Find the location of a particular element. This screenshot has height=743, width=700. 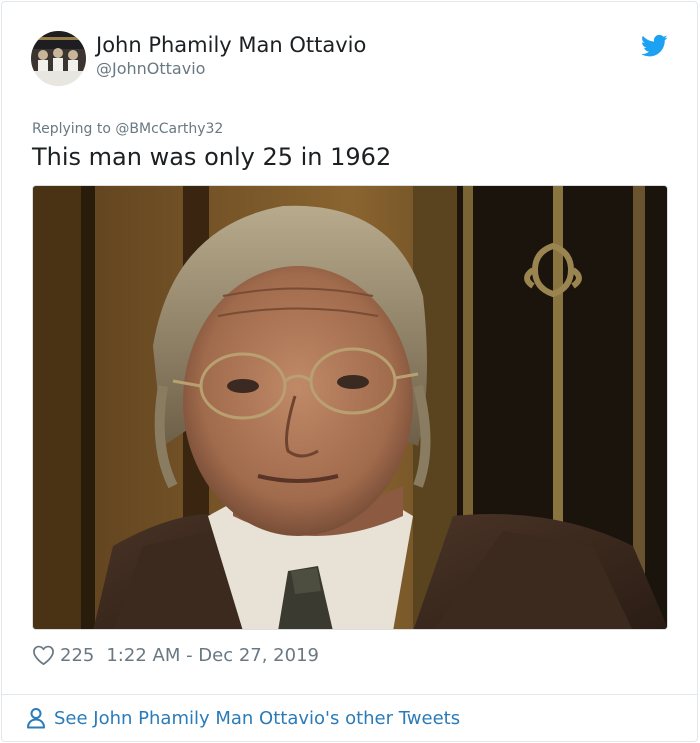

tweet-meta: 225 1:22 AM - Dec 27, 2019 is located at coordinates (175, 655).